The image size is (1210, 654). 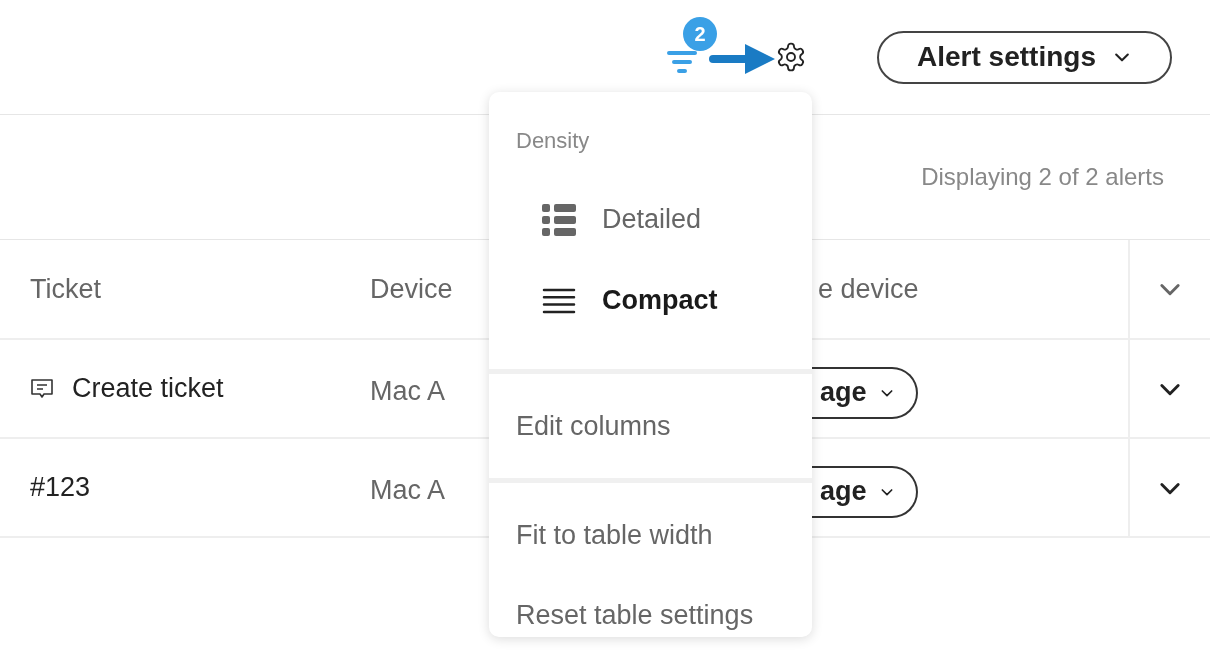 I want to click on density-option: Compact, so click(x=650, y=300).